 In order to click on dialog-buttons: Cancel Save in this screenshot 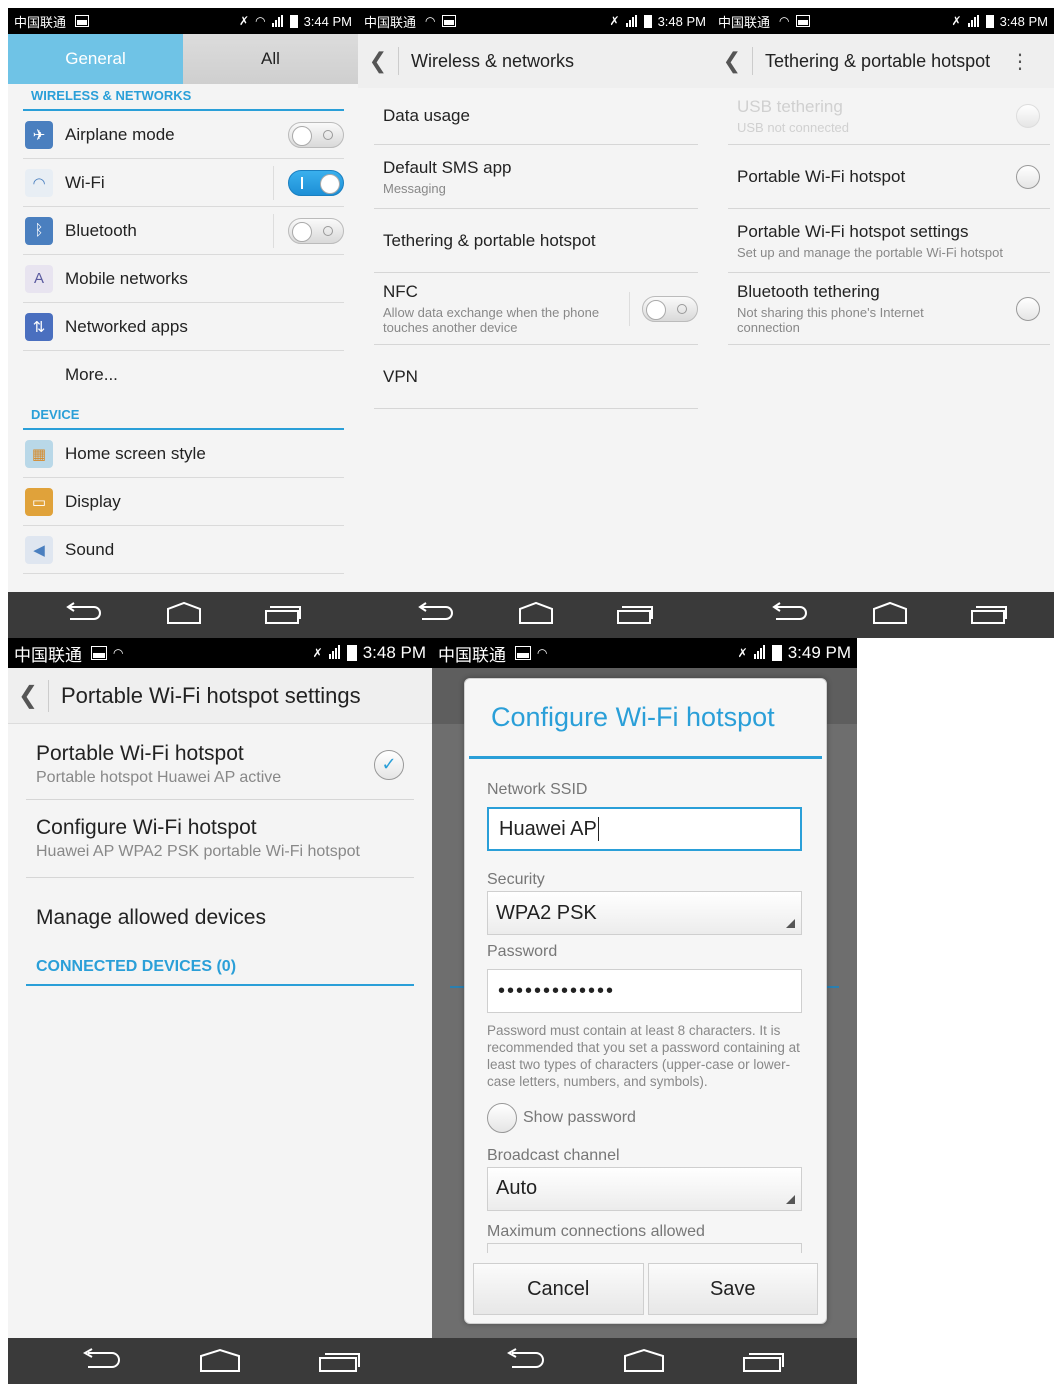, I will do `click(645, 1289)`.